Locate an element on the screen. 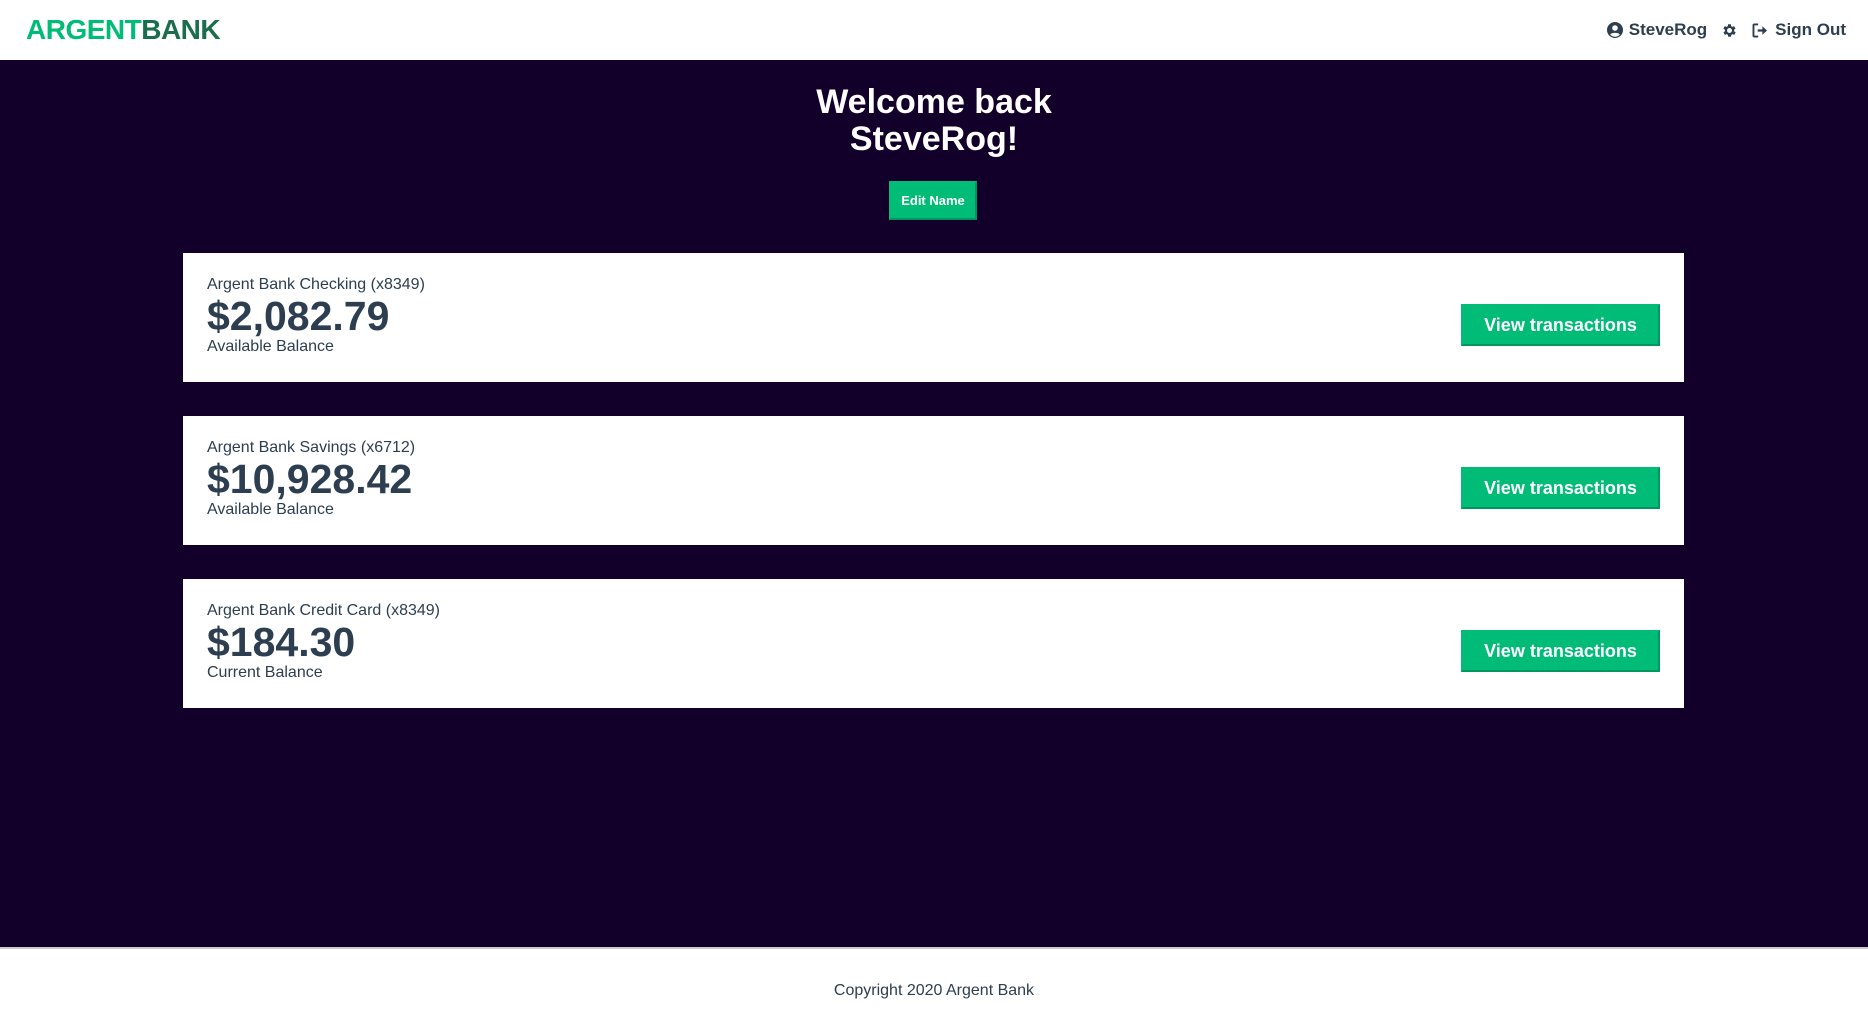  logo-text-bank: BANK is located at coordinates (181, 29).